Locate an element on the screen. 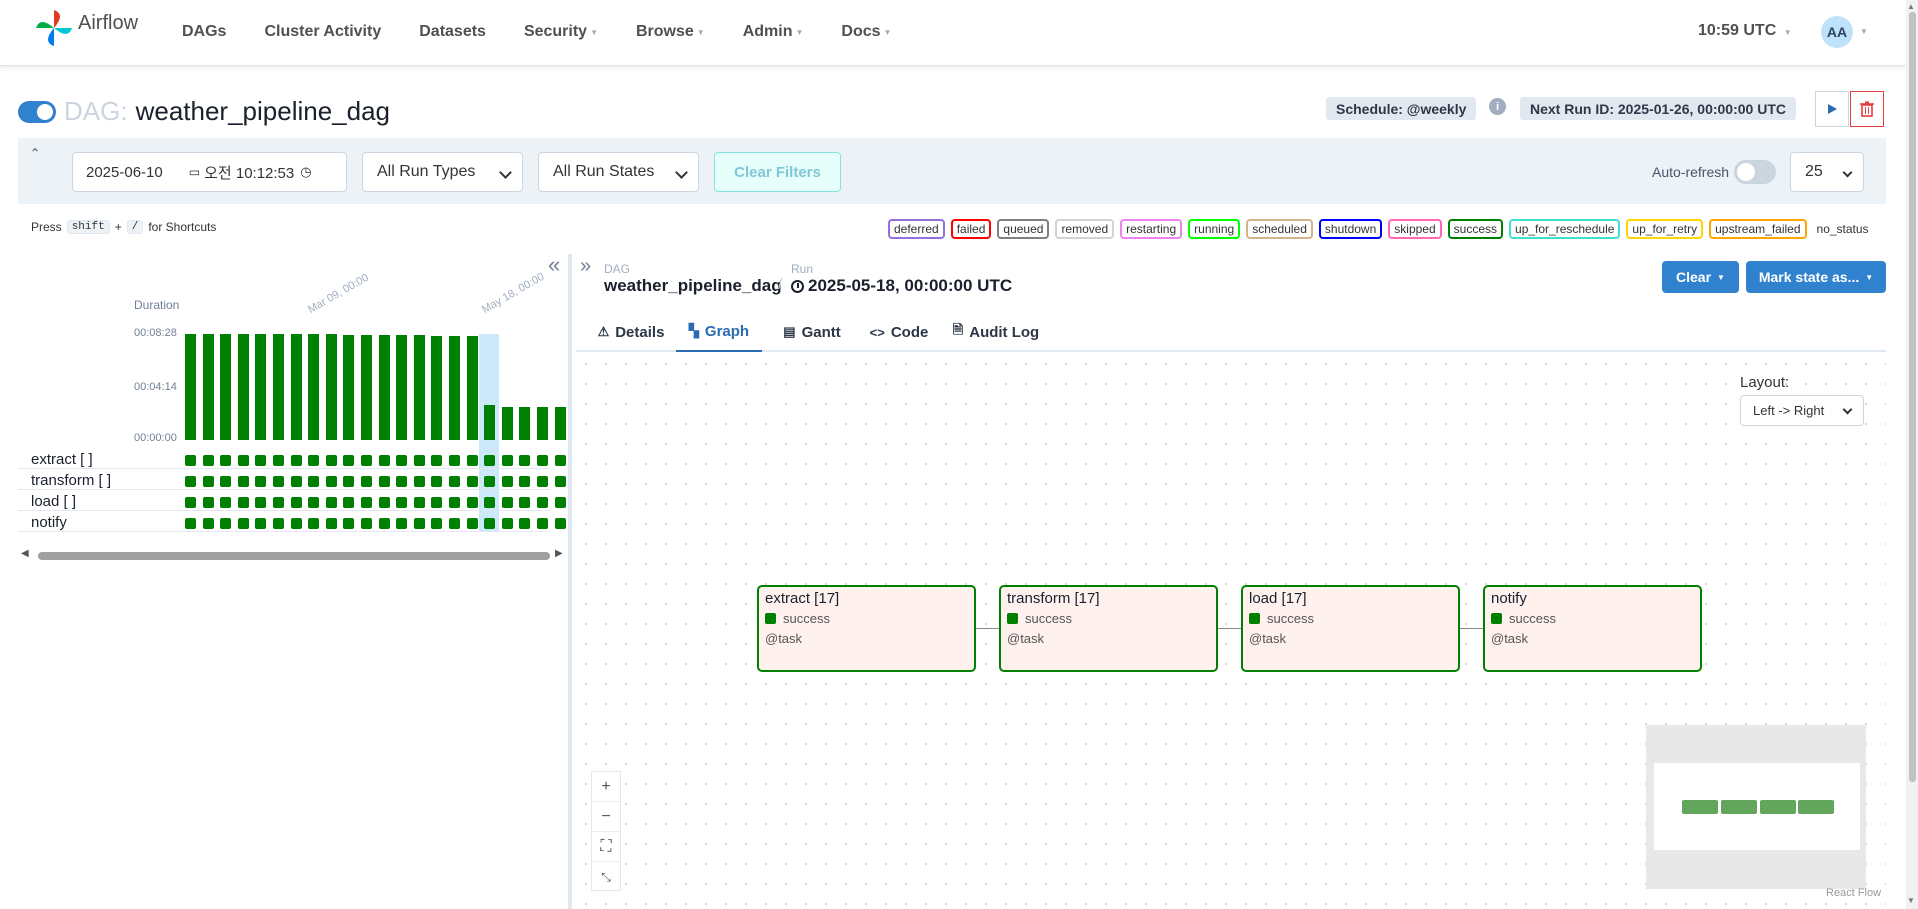 The image size is (1918, 909). breadcrumb-dag-id: weather_pipeline_dag is located at coordinates (693, 286).